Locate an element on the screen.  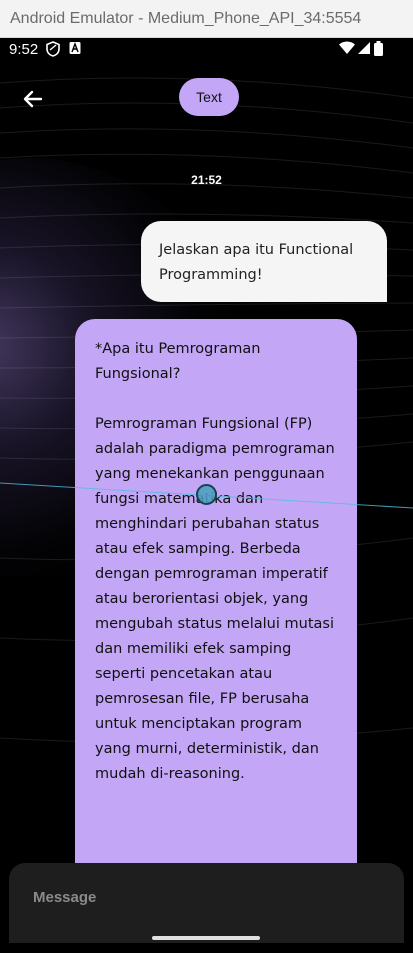
shield-icon is located at coordinates (53, 51).